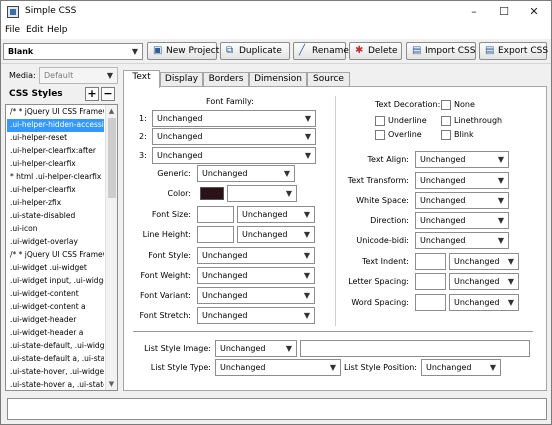  What do you see at coordinates (430, 281) in the screenshot?
I see `letter-spacing-input` at bounding box center [430, 281].